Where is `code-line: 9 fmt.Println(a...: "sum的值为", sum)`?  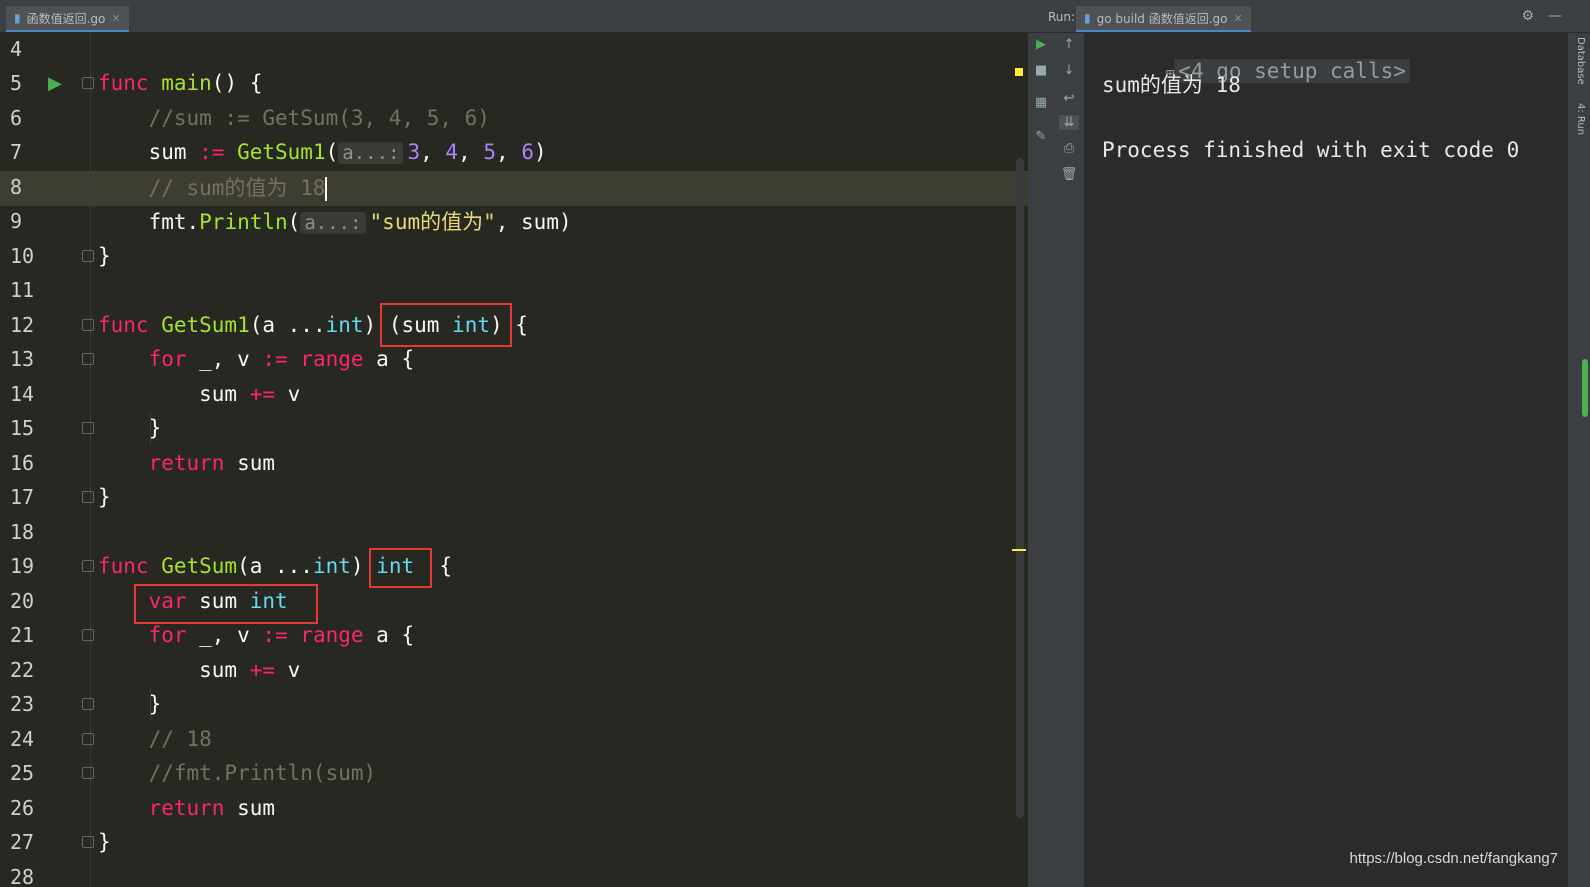 code-line: 9 fmt.Println(a...: "sum的值为", sum) is located at coordinates (520, 221).